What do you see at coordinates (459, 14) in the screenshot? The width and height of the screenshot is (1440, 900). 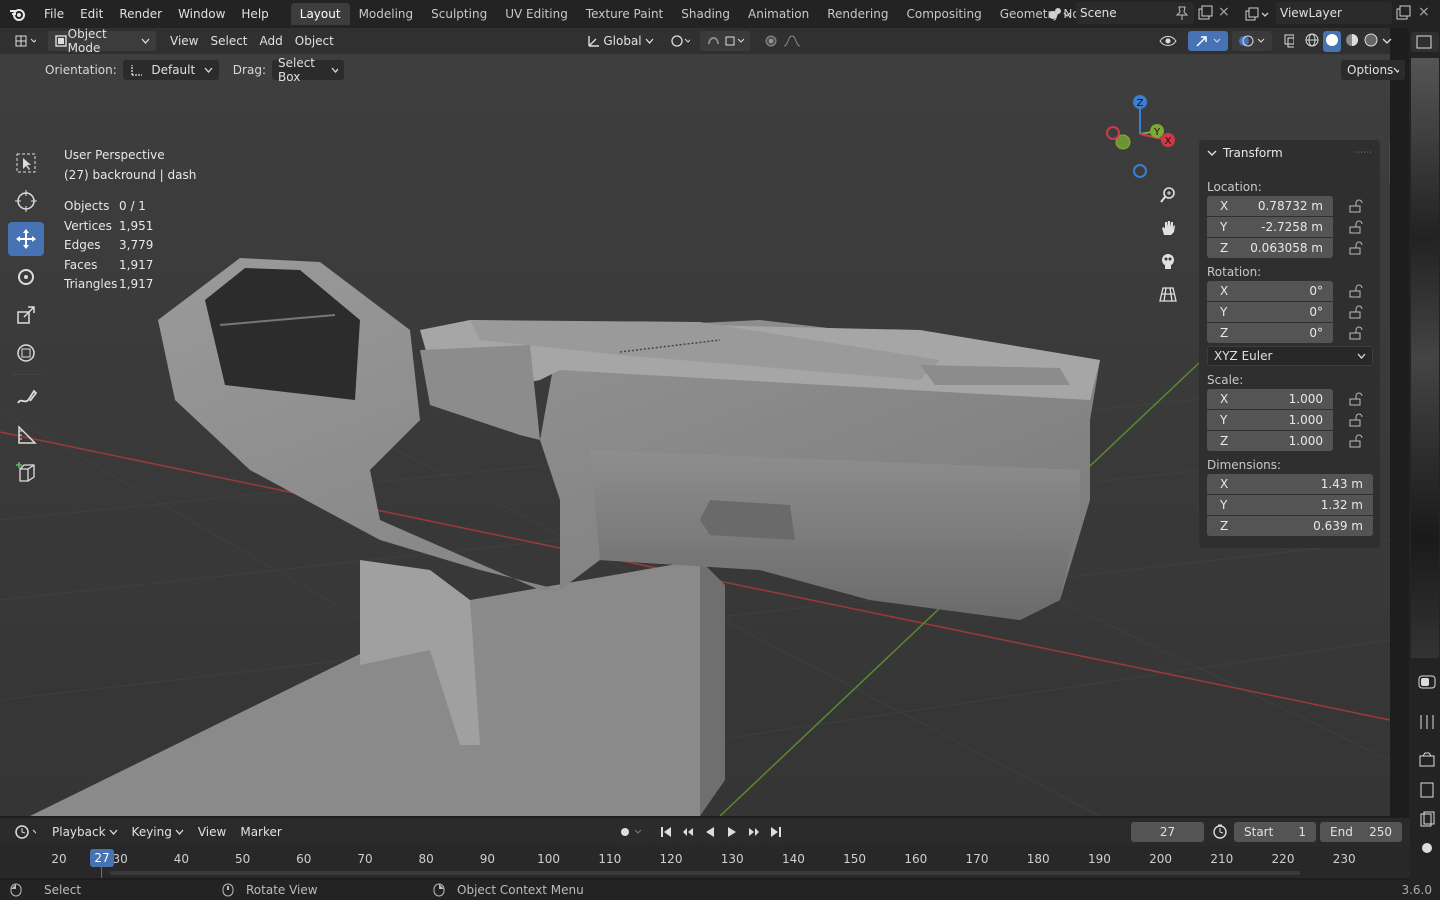 I see `tab-sculpting: Sculpting` at bounding box center [459, 14].